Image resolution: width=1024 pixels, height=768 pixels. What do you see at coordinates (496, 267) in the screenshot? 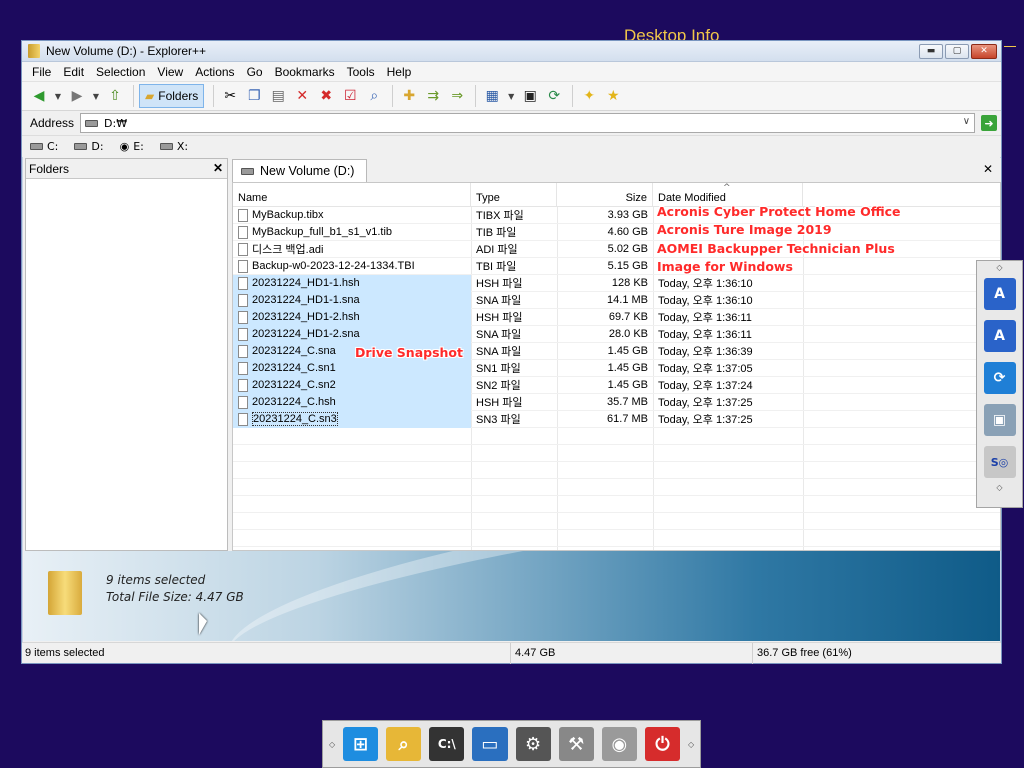
I see `file-type: TBI 파일` at bounding box center [496, 267].